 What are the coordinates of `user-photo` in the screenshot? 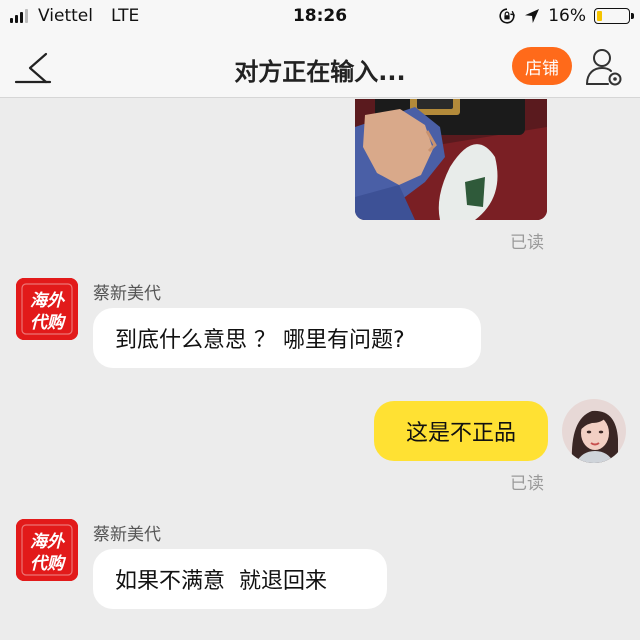 It's located at (594, 431).